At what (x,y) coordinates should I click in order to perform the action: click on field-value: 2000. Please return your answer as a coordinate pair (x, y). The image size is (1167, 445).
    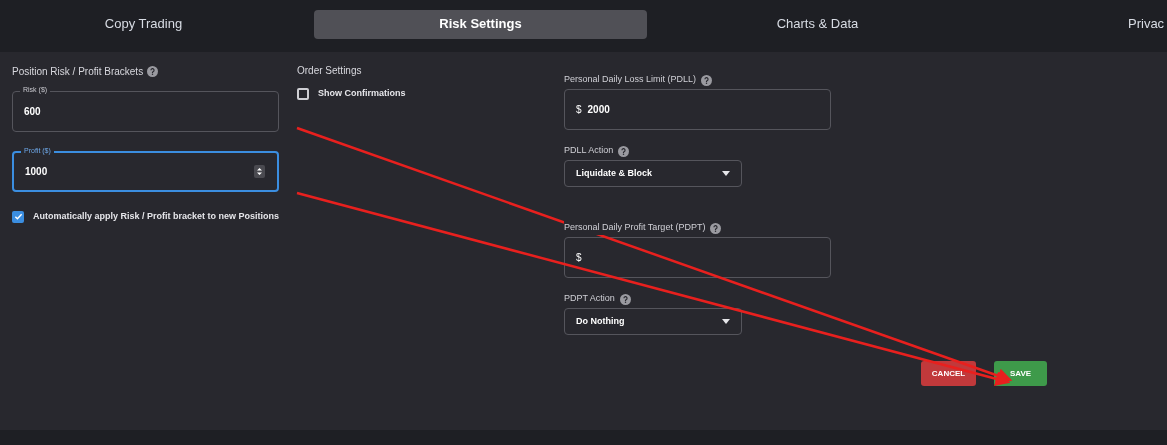
    Looking at the image, I should click on (598, 110).